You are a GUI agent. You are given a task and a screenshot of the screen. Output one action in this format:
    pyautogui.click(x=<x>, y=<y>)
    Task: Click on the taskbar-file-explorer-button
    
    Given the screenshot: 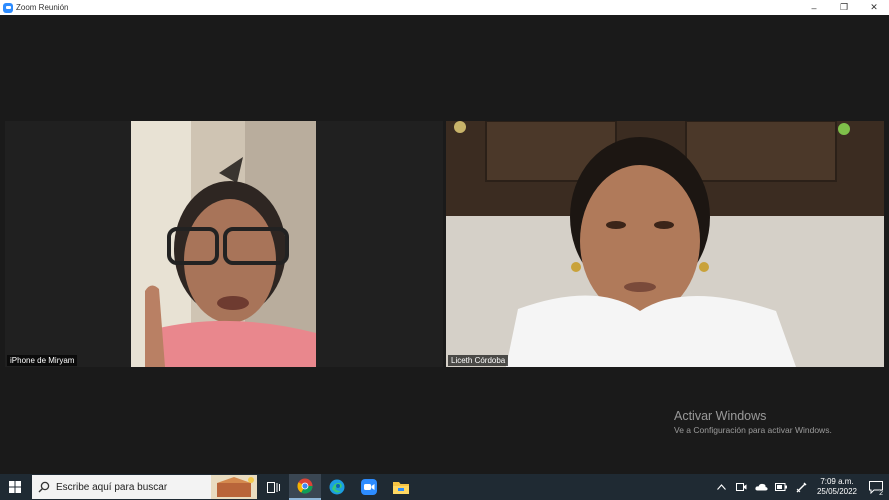 What is the action you would take?
    pyautogui.click(x=401, y=487)
    